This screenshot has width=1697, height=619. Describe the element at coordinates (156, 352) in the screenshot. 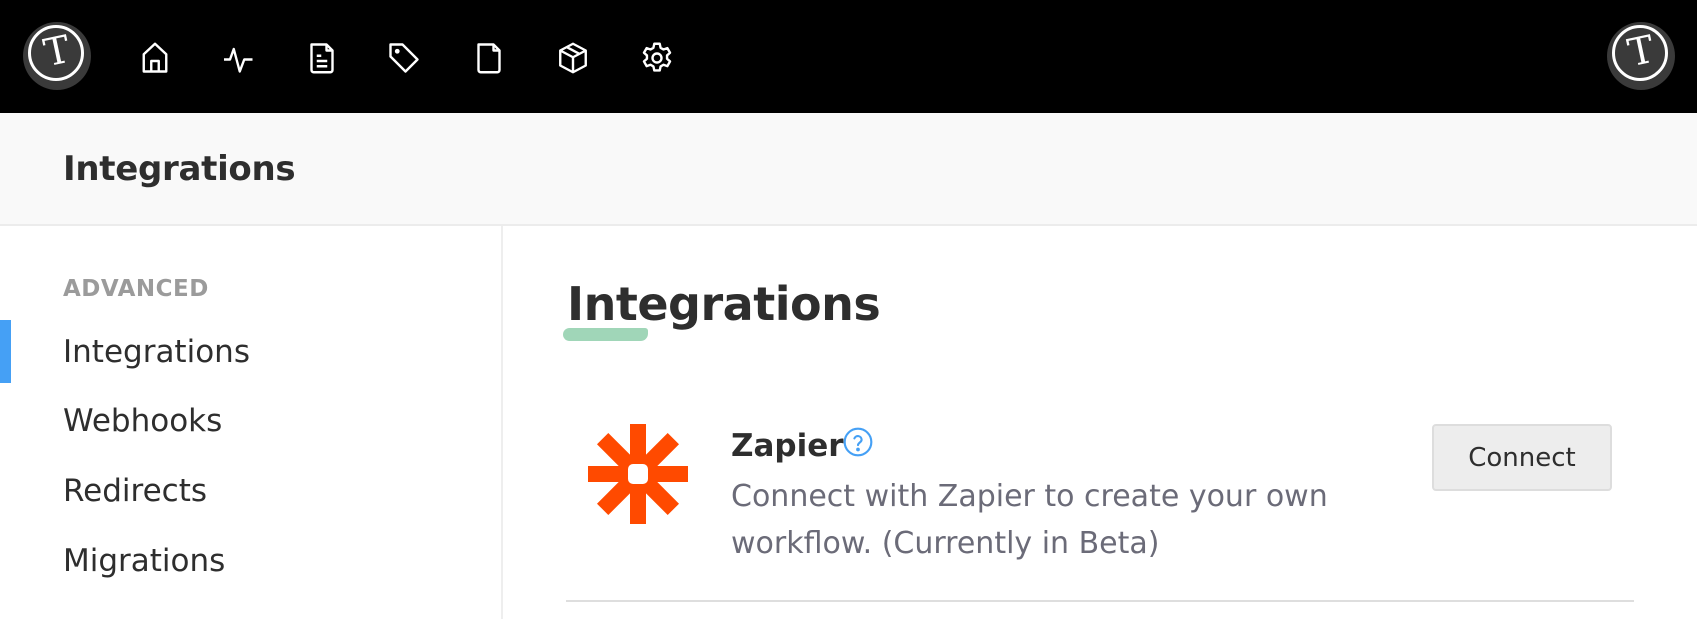

I see `sidebar-item-integrations: Integrations` at that location.